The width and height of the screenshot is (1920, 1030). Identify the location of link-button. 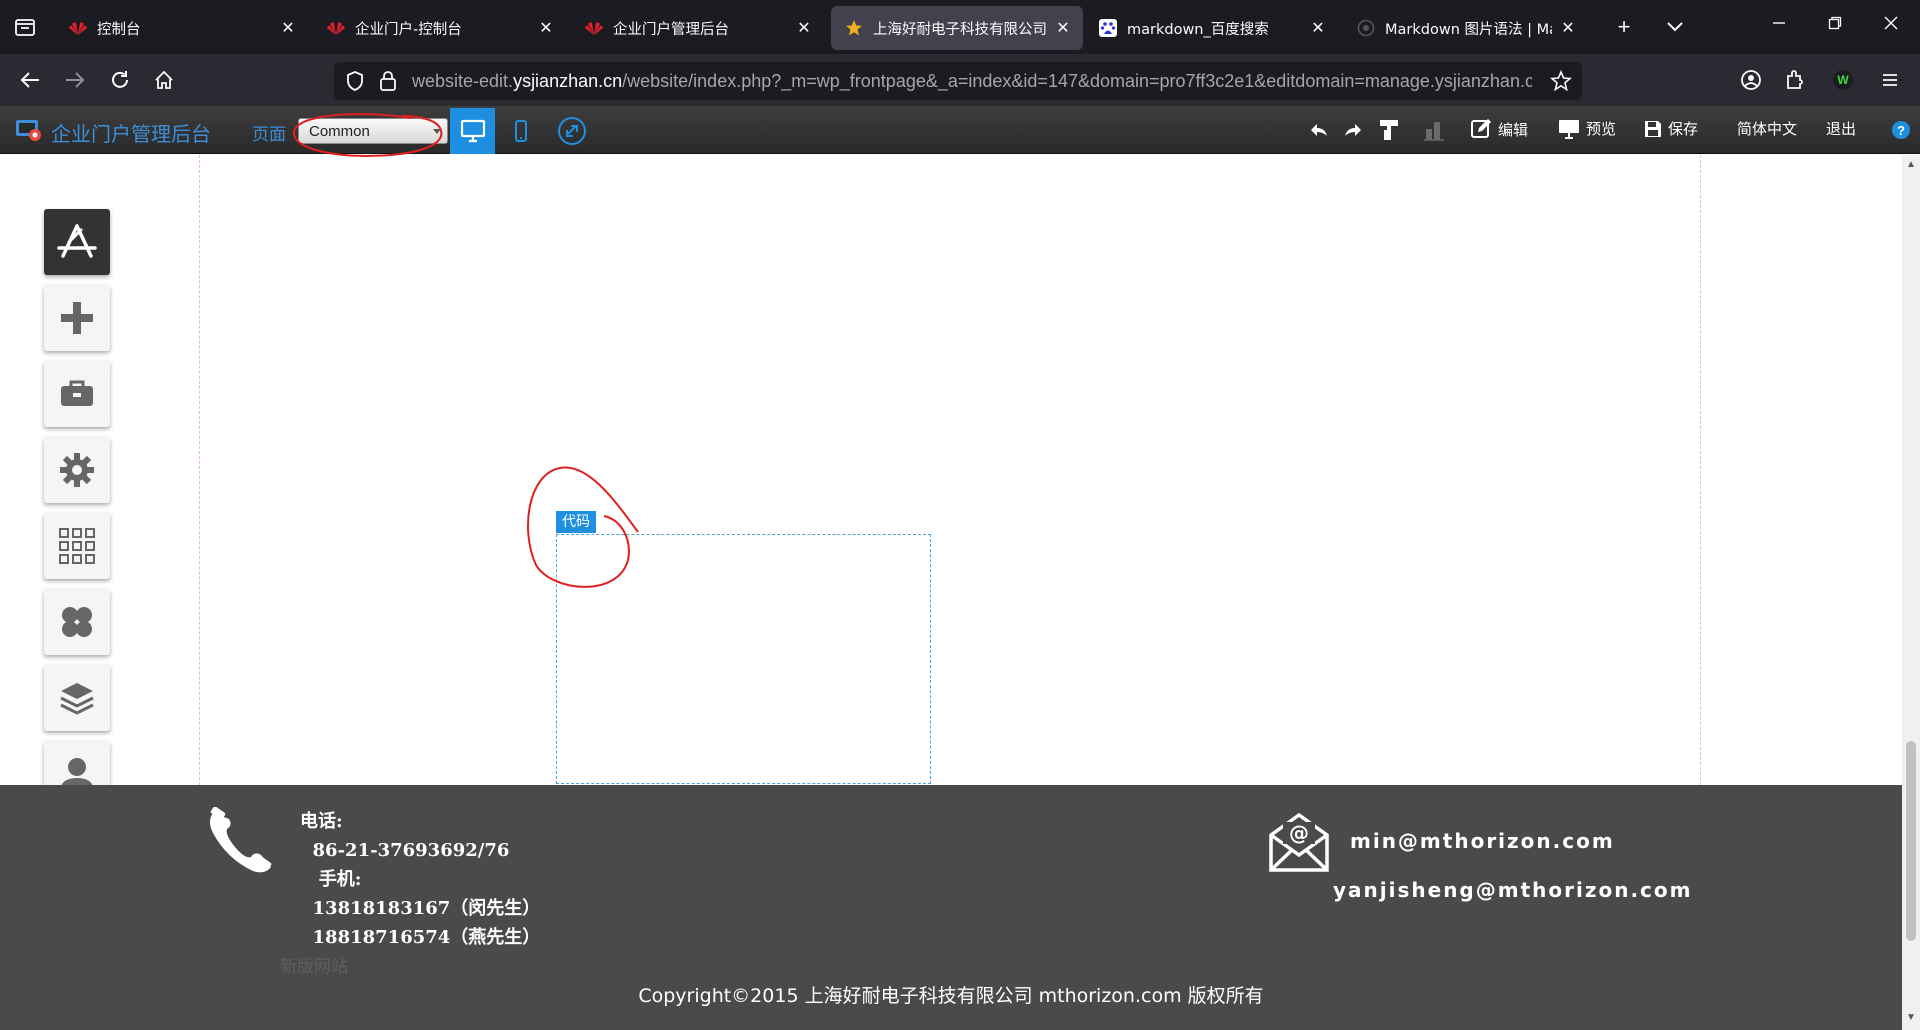
(571, 131).